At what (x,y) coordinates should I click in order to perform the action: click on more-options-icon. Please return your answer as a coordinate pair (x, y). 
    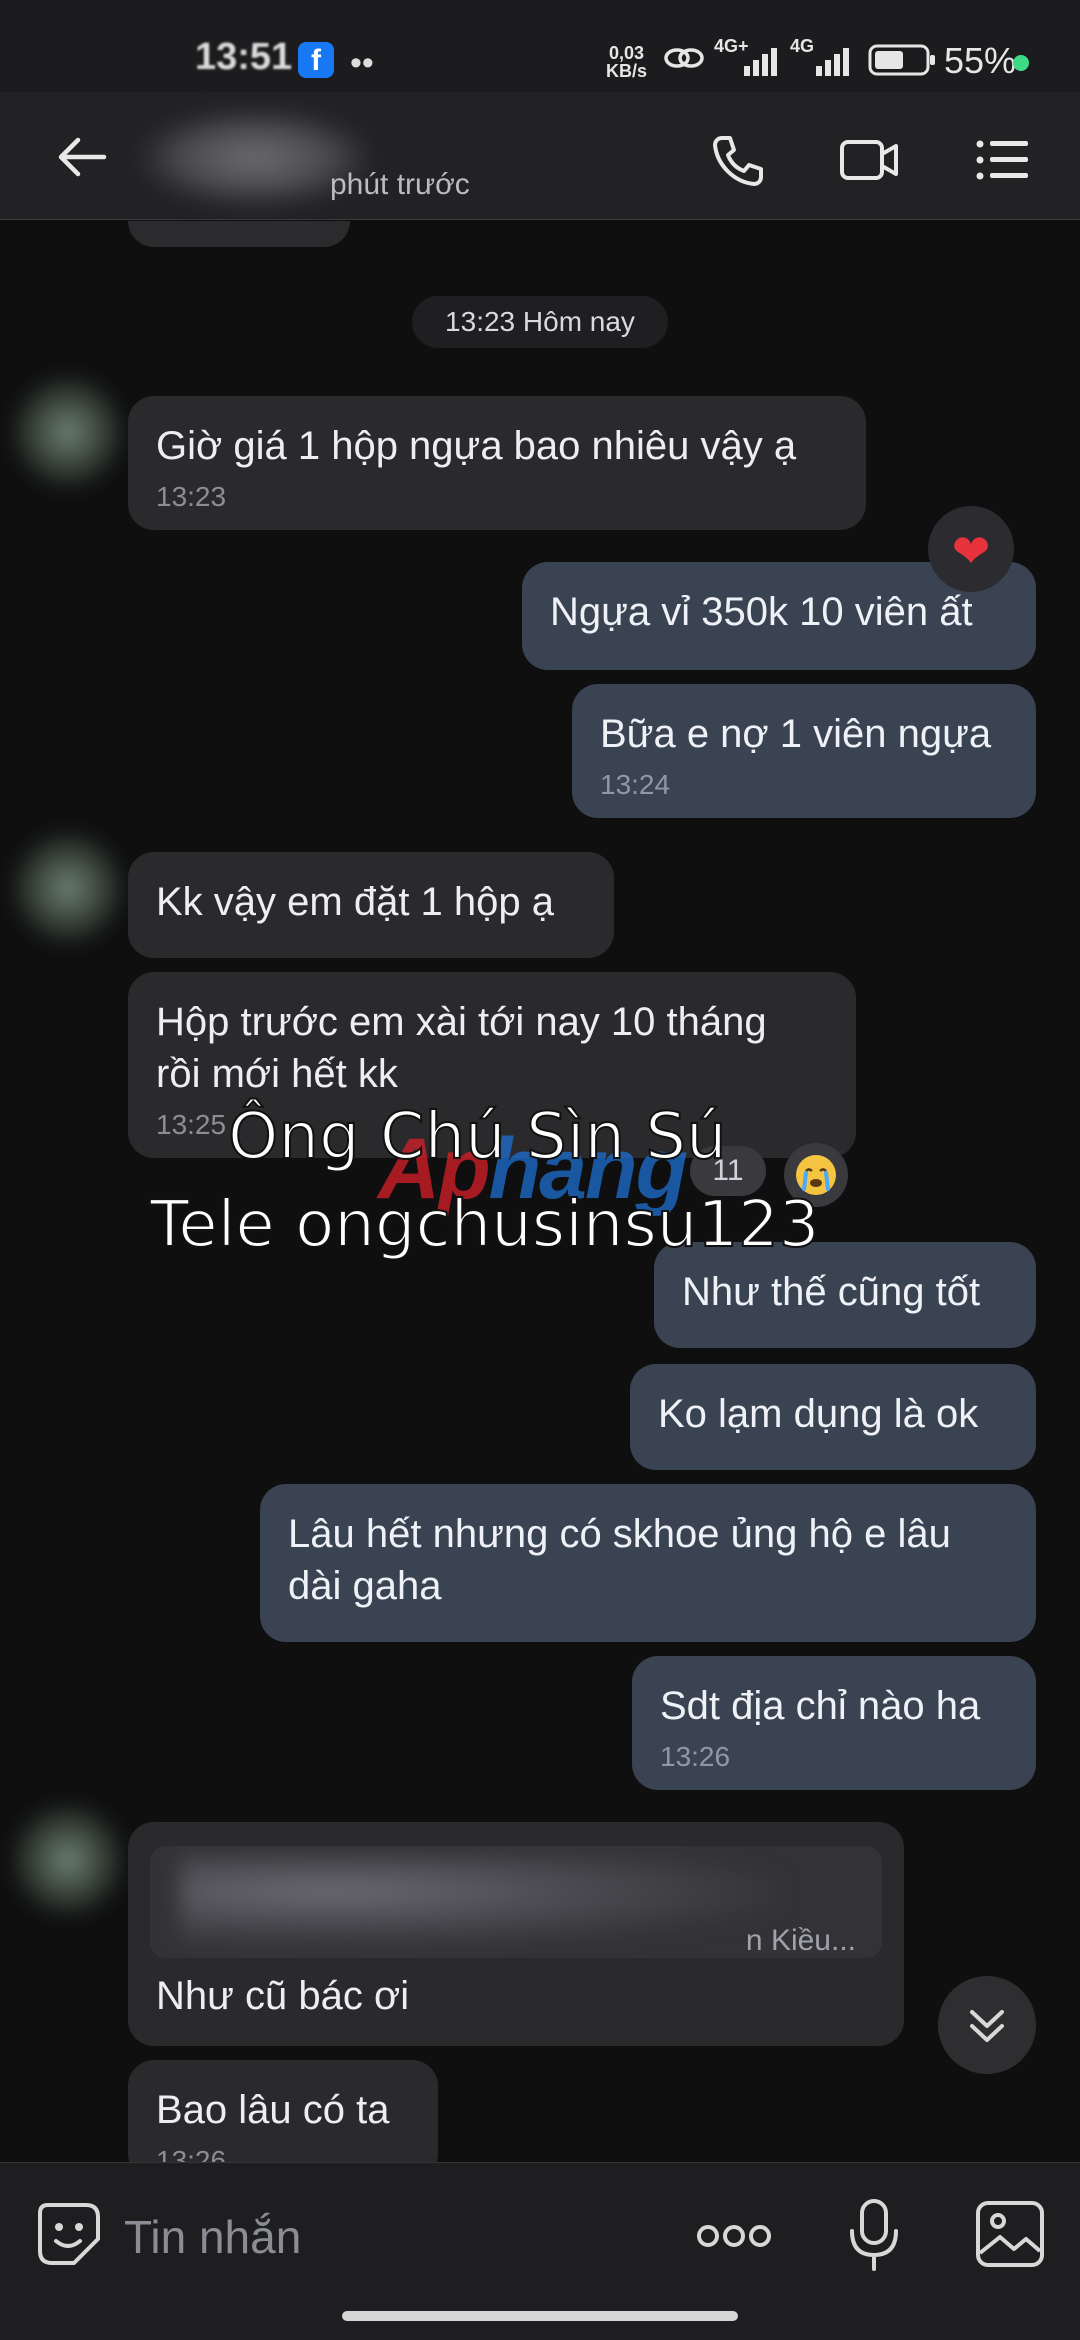
    Looking at the image, I should click on (734, 2236).